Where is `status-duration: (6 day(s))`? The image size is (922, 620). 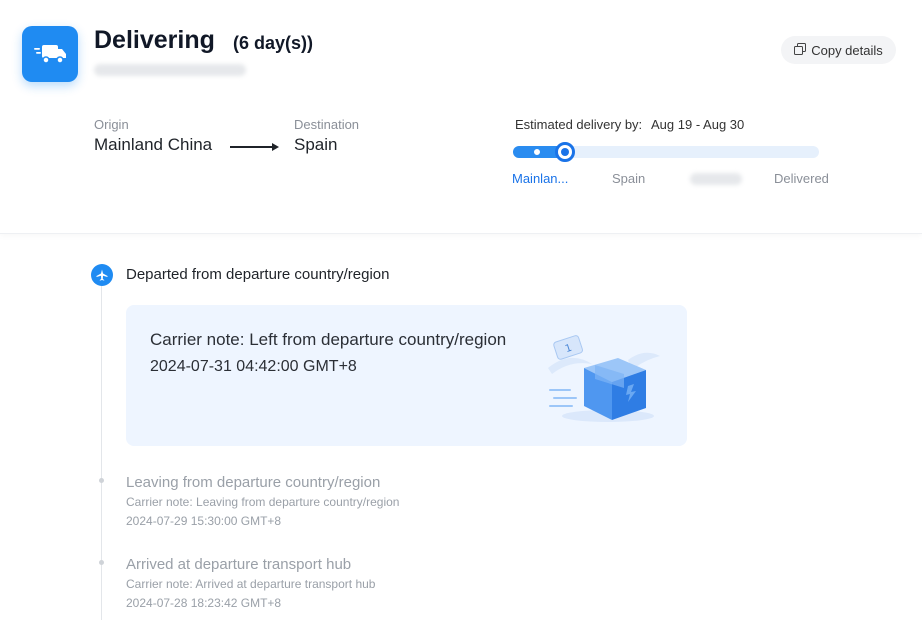 status-duration: (6 day(s)) is located at coordinates (273, 43).